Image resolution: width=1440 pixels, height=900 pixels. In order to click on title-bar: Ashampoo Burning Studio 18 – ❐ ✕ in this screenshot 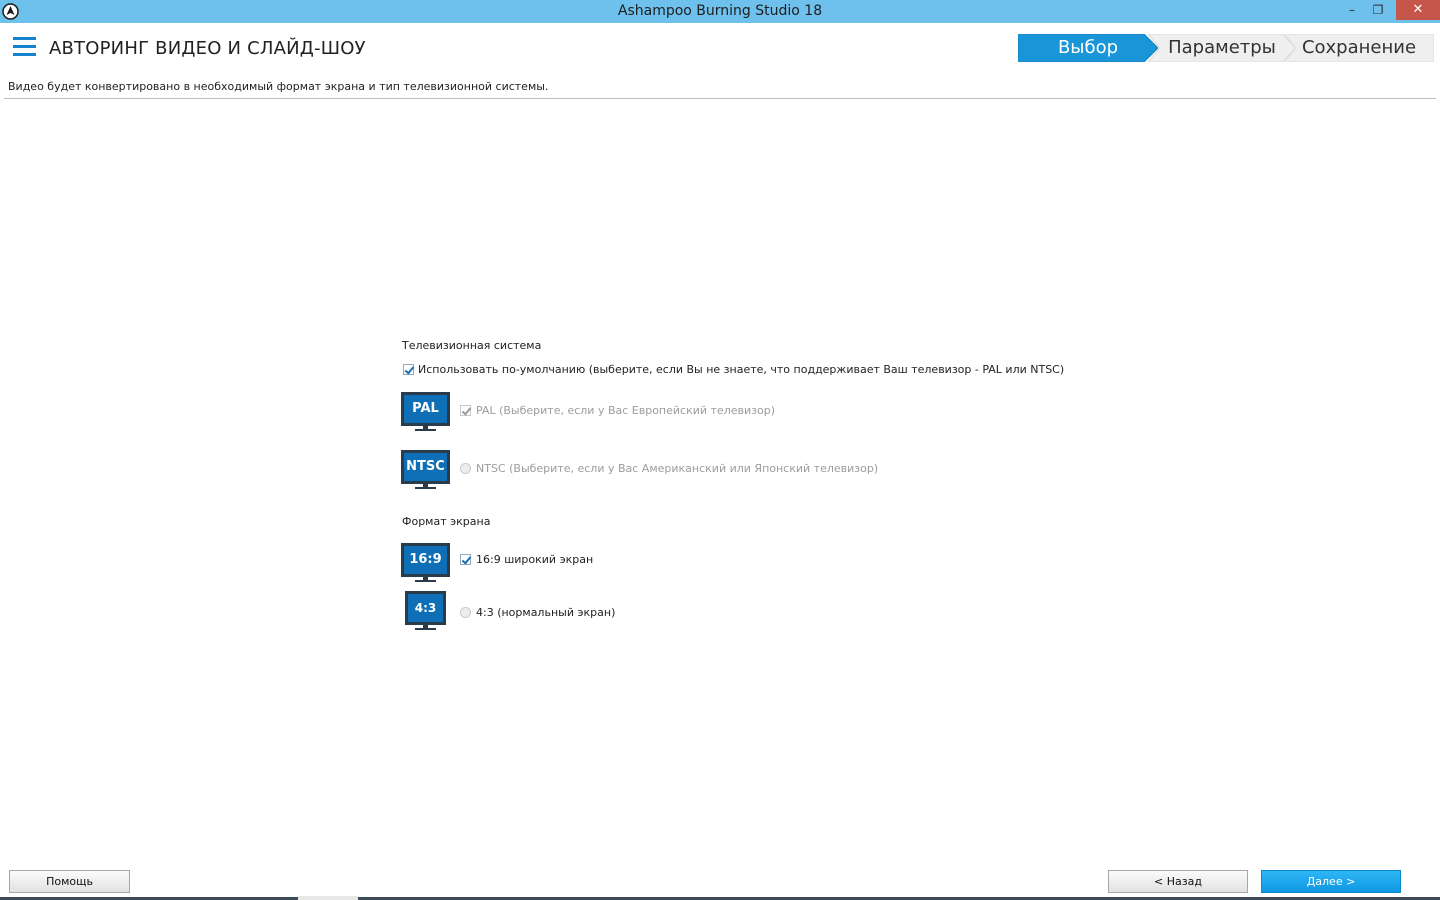, I will do `click(720, 11)`.